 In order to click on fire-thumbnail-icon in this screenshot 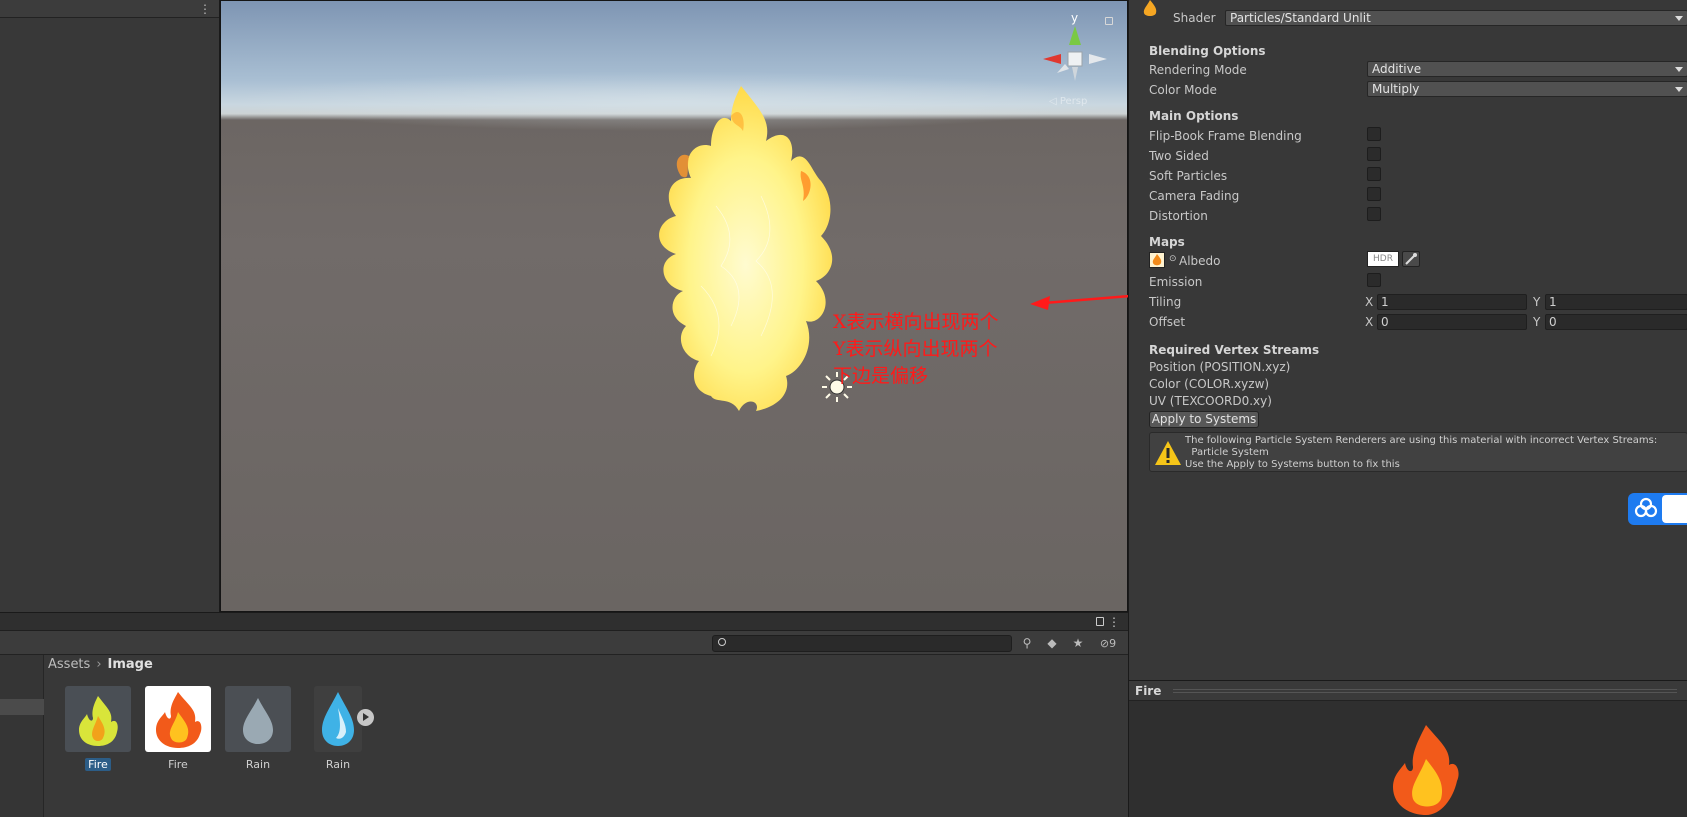, I will do `click(178, 719)`.